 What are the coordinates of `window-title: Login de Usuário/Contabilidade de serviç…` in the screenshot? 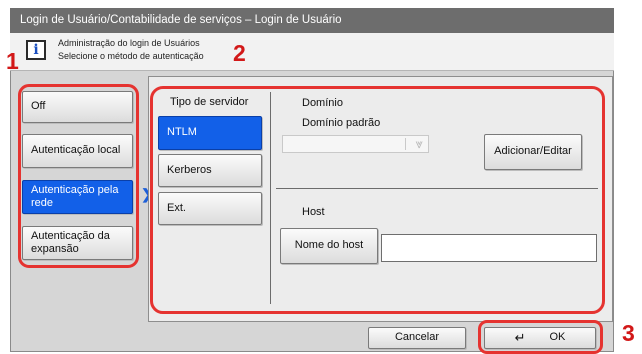 It's located at (312, 20).